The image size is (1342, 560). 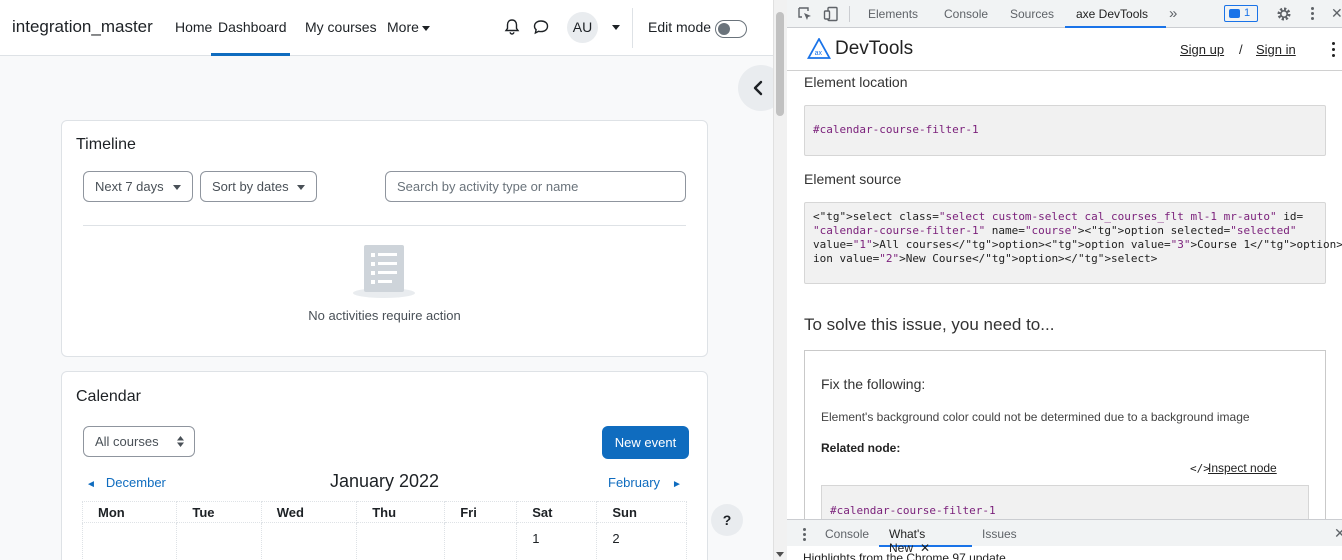 I want to click on calendar-week-row: 1 2, so click(x=384, y=541).